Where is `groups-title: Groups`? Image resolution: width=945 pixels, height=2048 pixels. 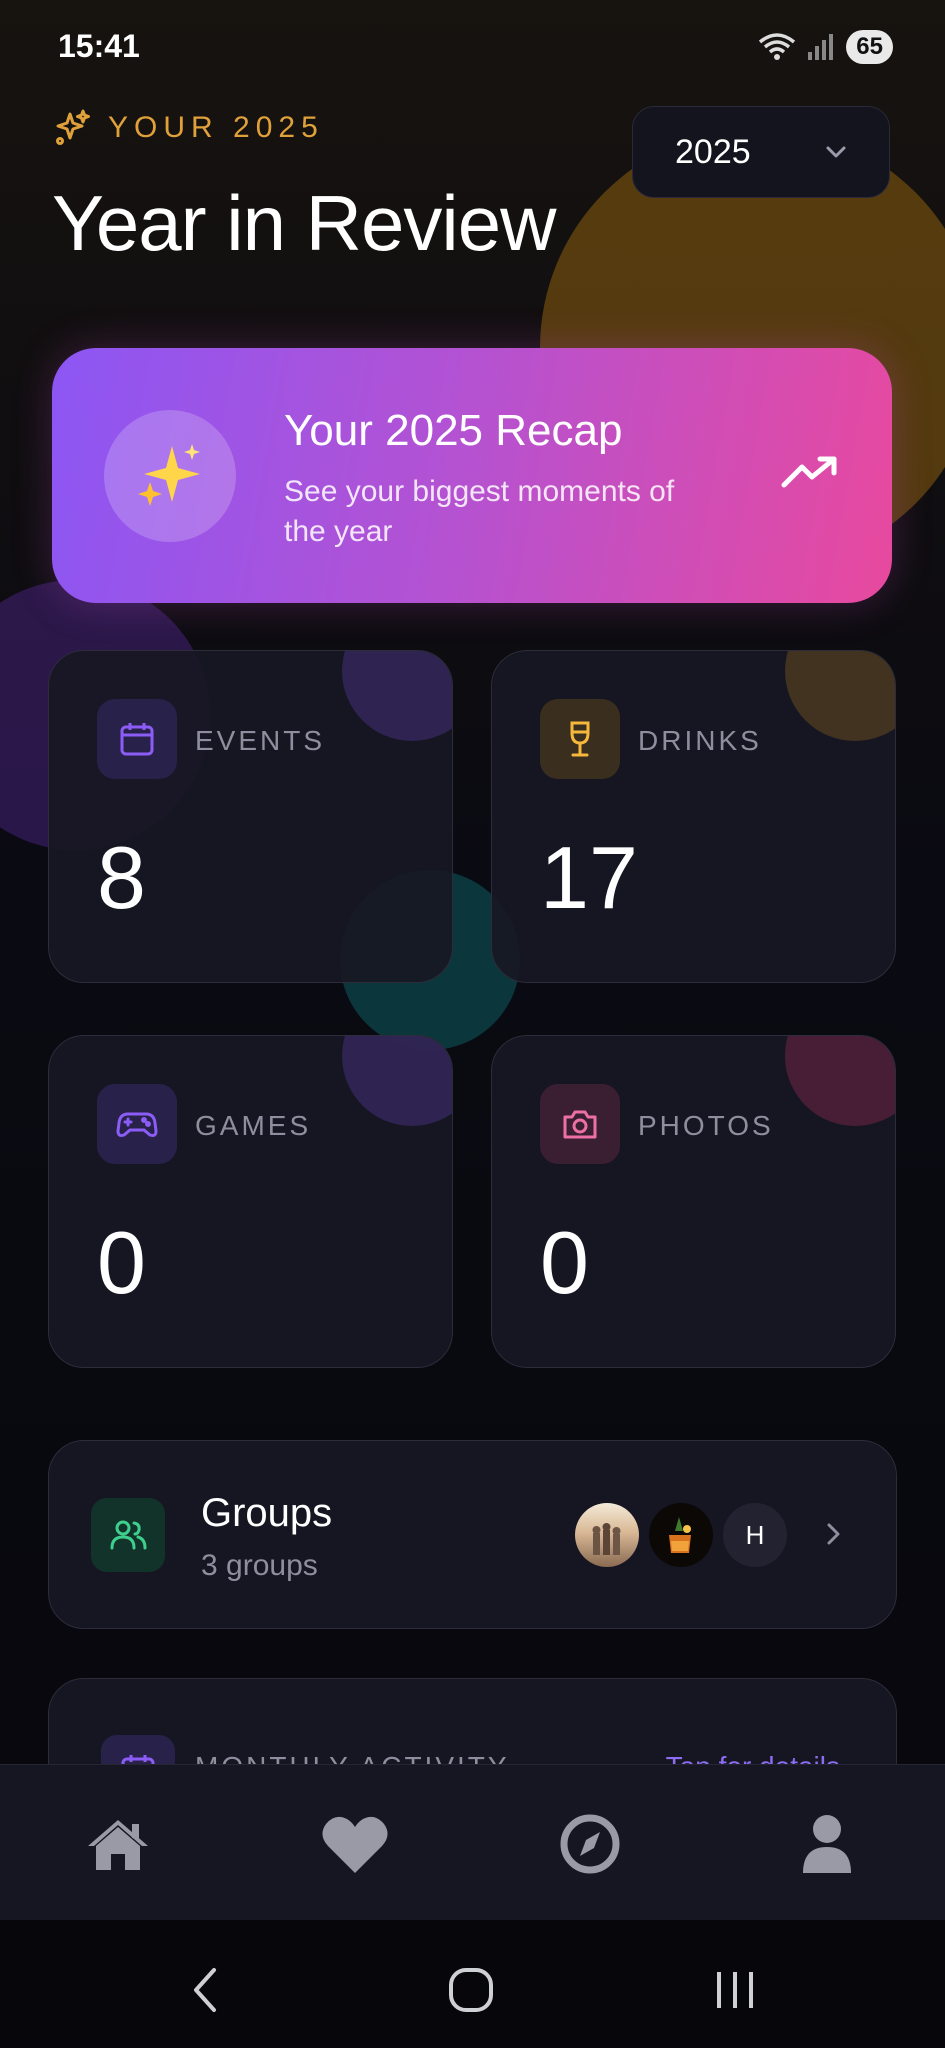 groups-title: Groups is located at coordinates (267, 1513).